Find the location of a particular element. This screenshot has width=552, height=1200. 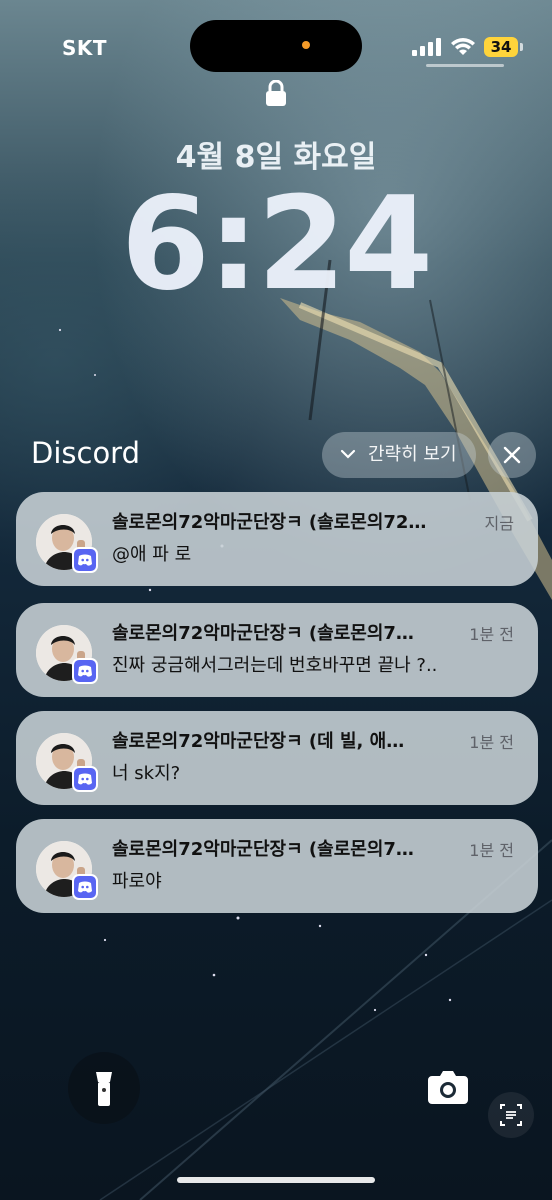

status-bar: SKT 34 is located at coordinates (276, 45).